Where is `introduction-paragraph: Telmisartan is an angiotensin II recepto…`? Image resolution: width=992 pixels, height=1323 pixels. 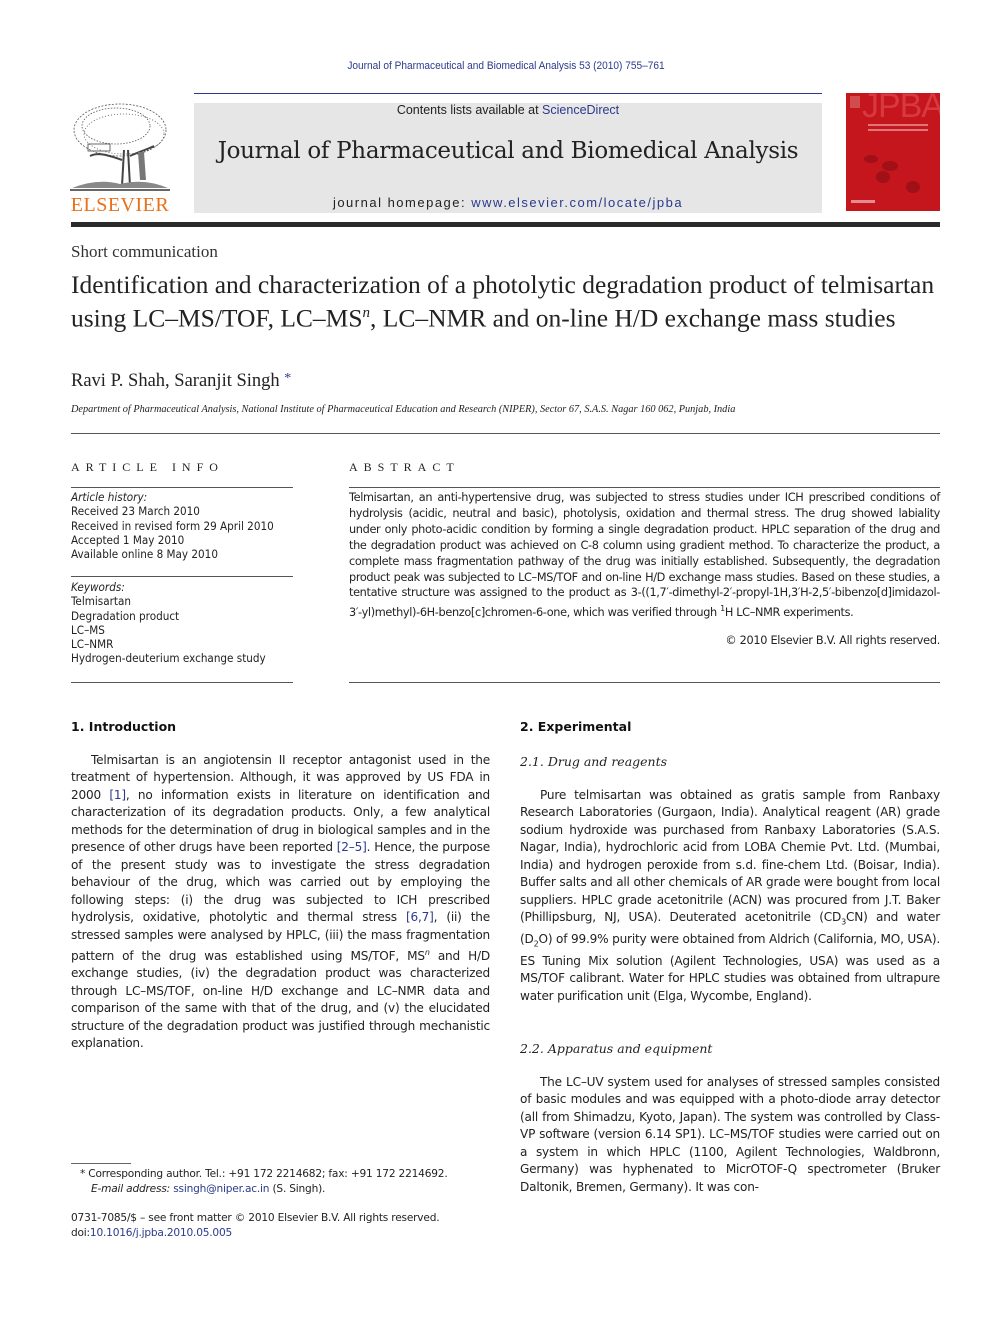 introduction-paragraph: Telmisartan is an angiotensin II recepto… is located at coordinates (280, 902).